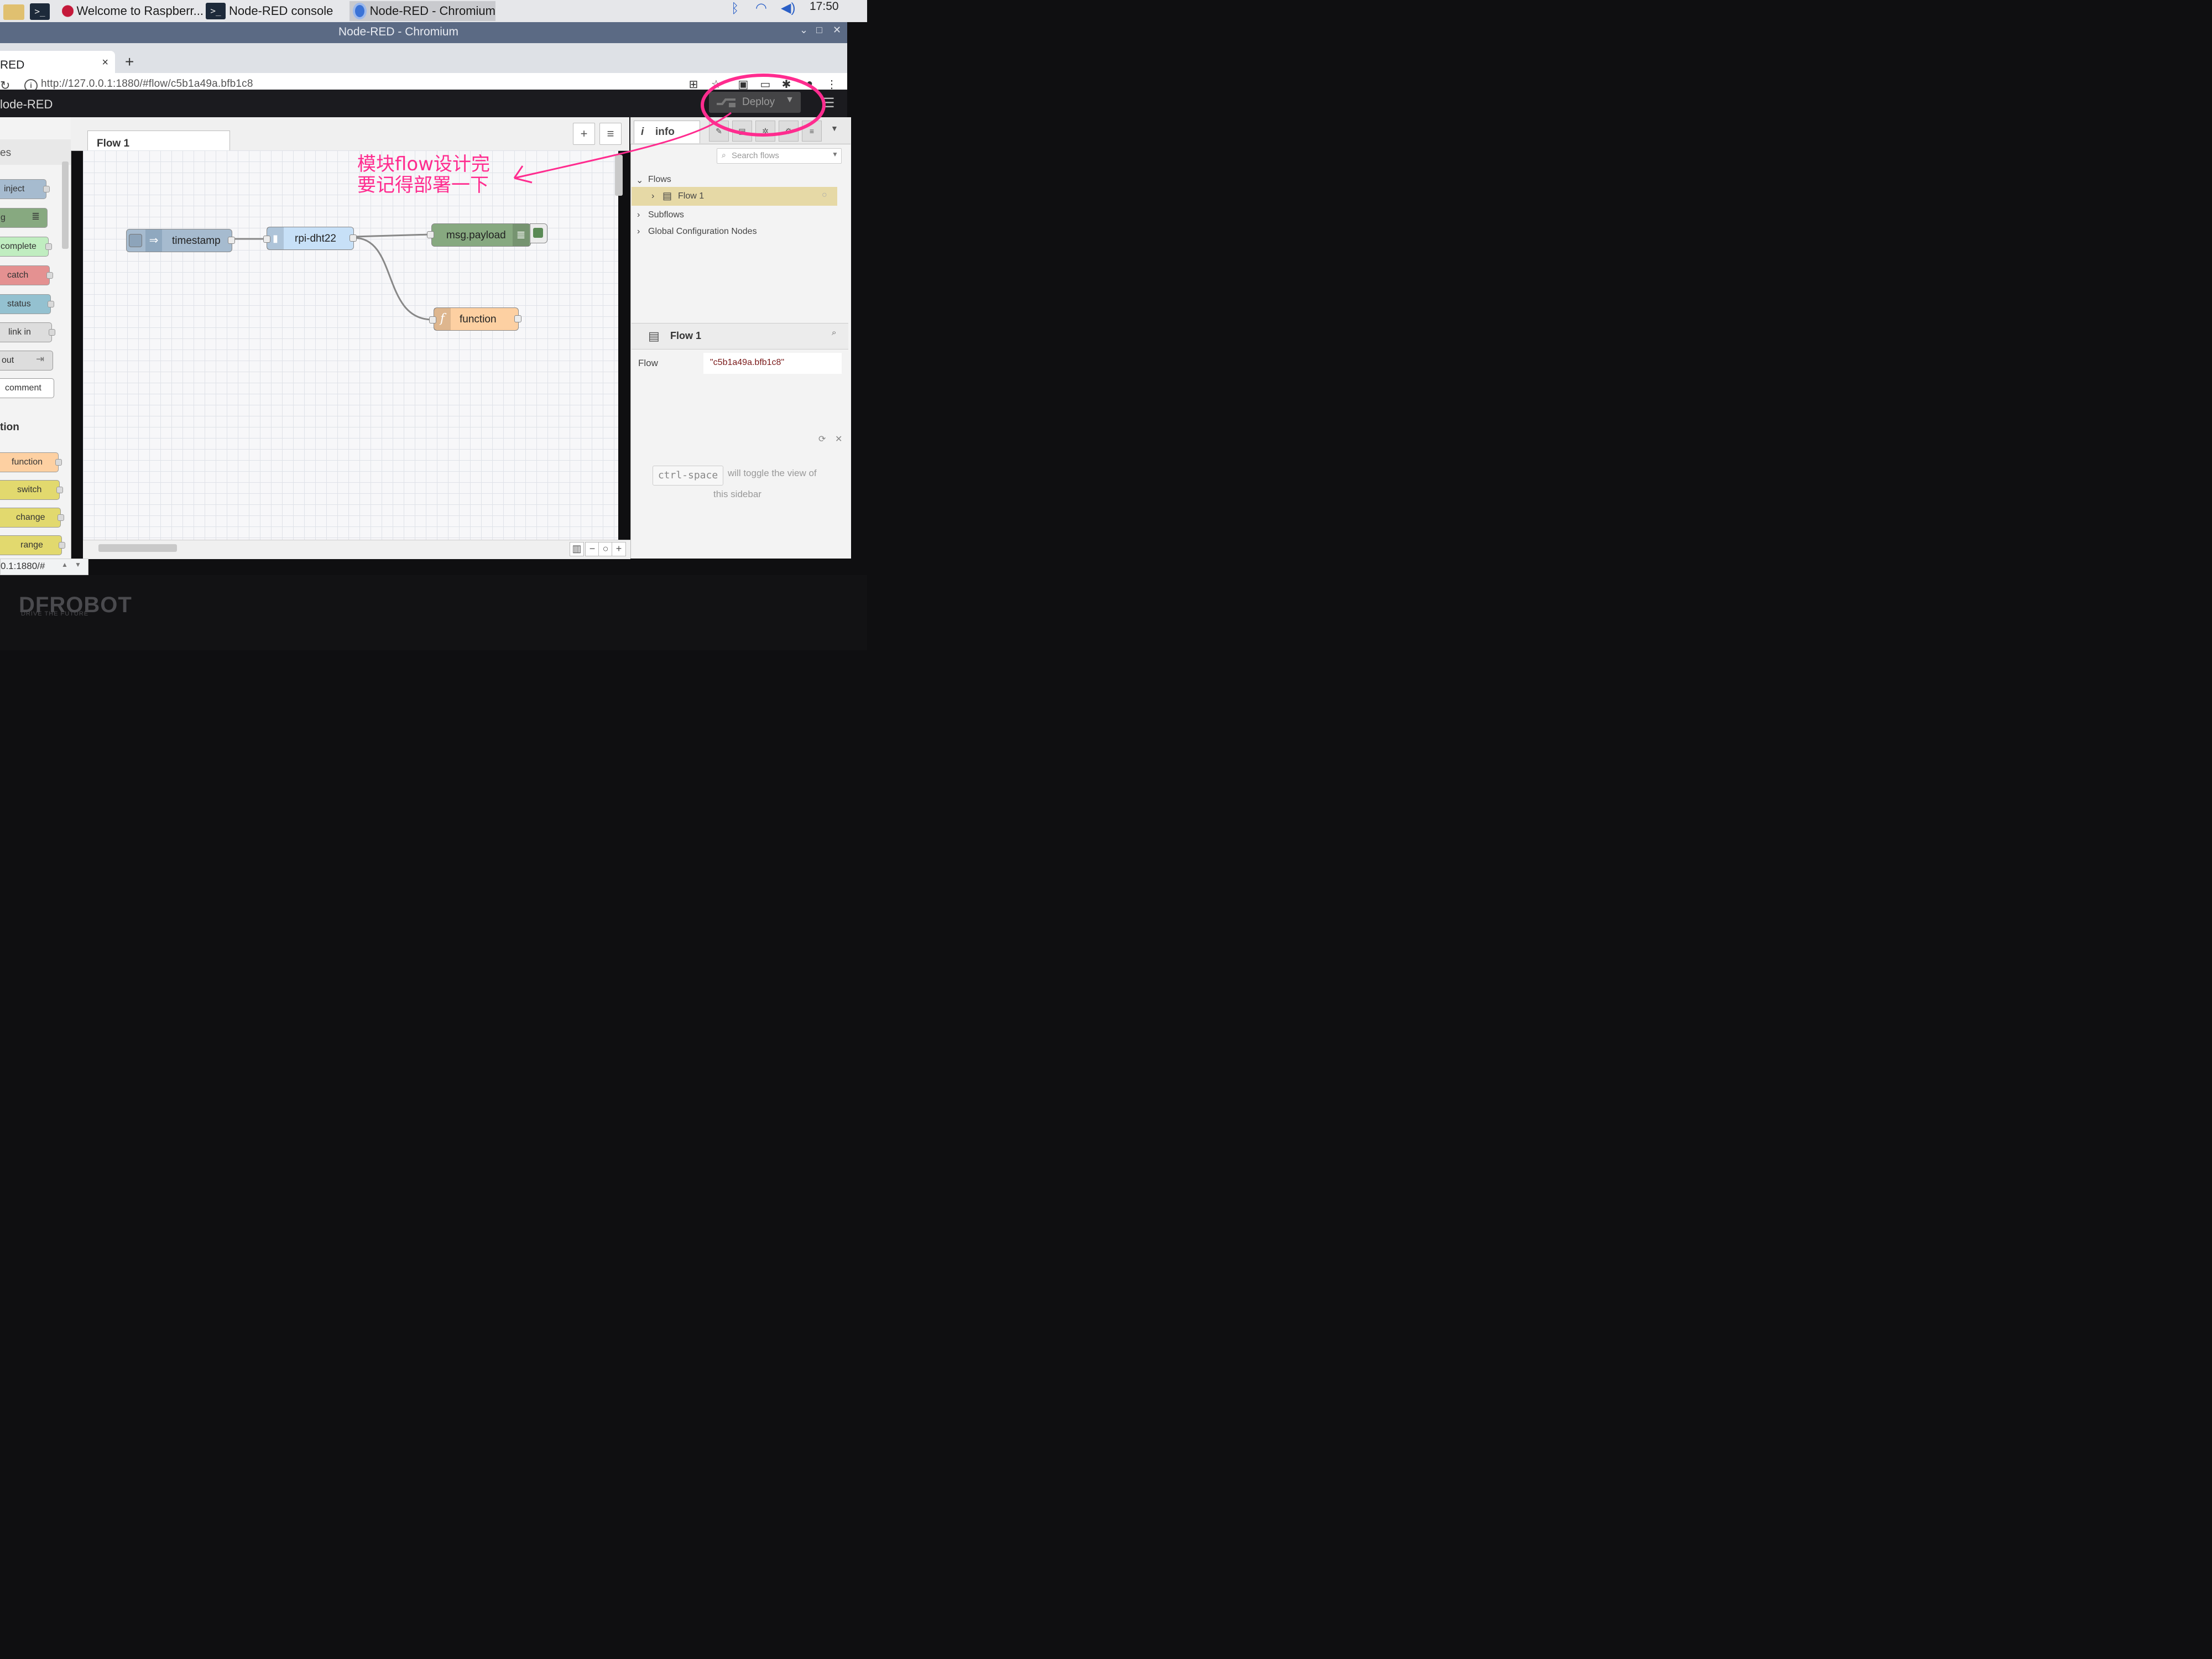 The height and width of the screenshot is (1659, 2212). What do you see at coordinates (539, 233) in the screenshot?
I see `debug-toggle-button` at bounding box center [539, 233].